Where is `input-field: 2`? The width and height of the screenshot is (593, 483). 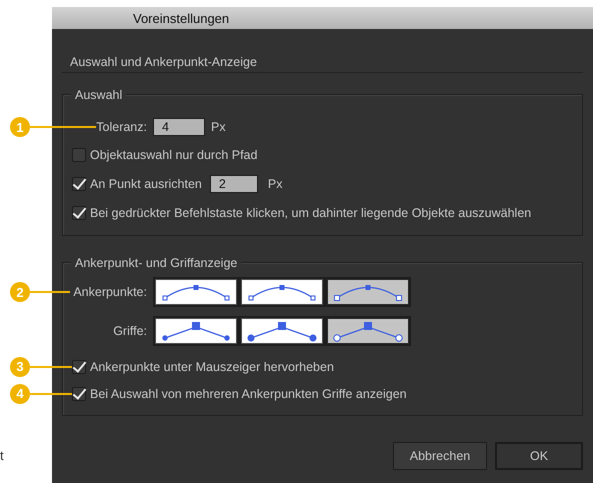 input-field: 2 is located at coordinates (234, 183).